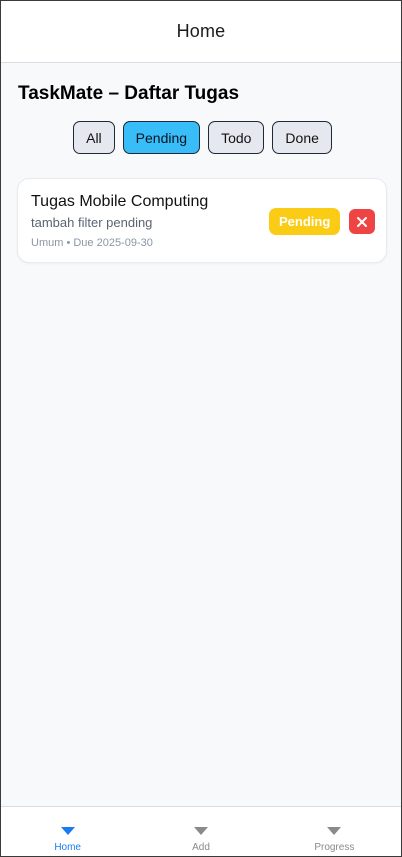 Image resolution: width=402 pixels, height=857 pixels. I want to click on header-title: Home, so click(201, 31).